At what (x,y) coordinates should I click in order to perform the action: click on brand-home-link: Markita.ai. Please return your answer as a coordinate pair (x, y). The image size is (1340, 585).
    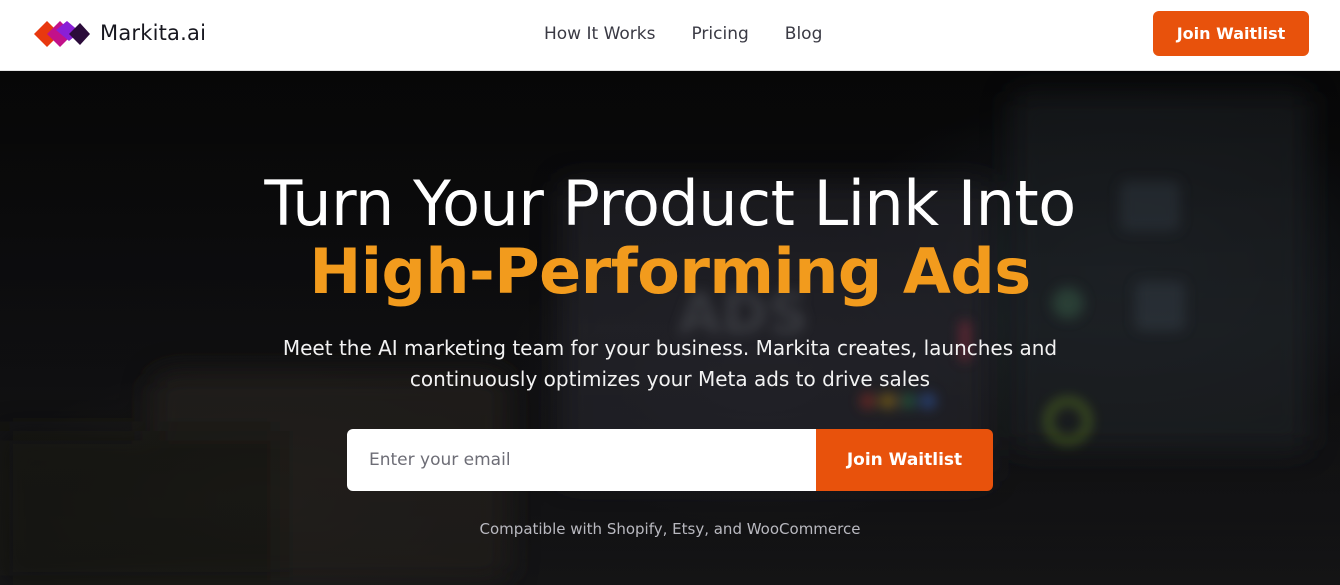
    Looking at the image, I should click on (120, 33).